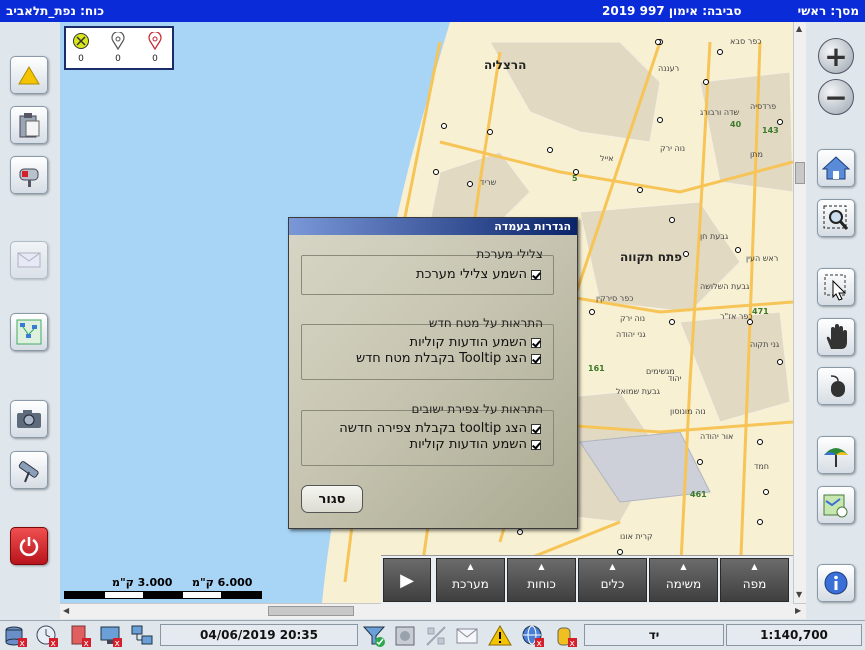 Image resolution: width=865 pixels, height=650 pixels. I want to click on left-toolbar, so click(30, 321).